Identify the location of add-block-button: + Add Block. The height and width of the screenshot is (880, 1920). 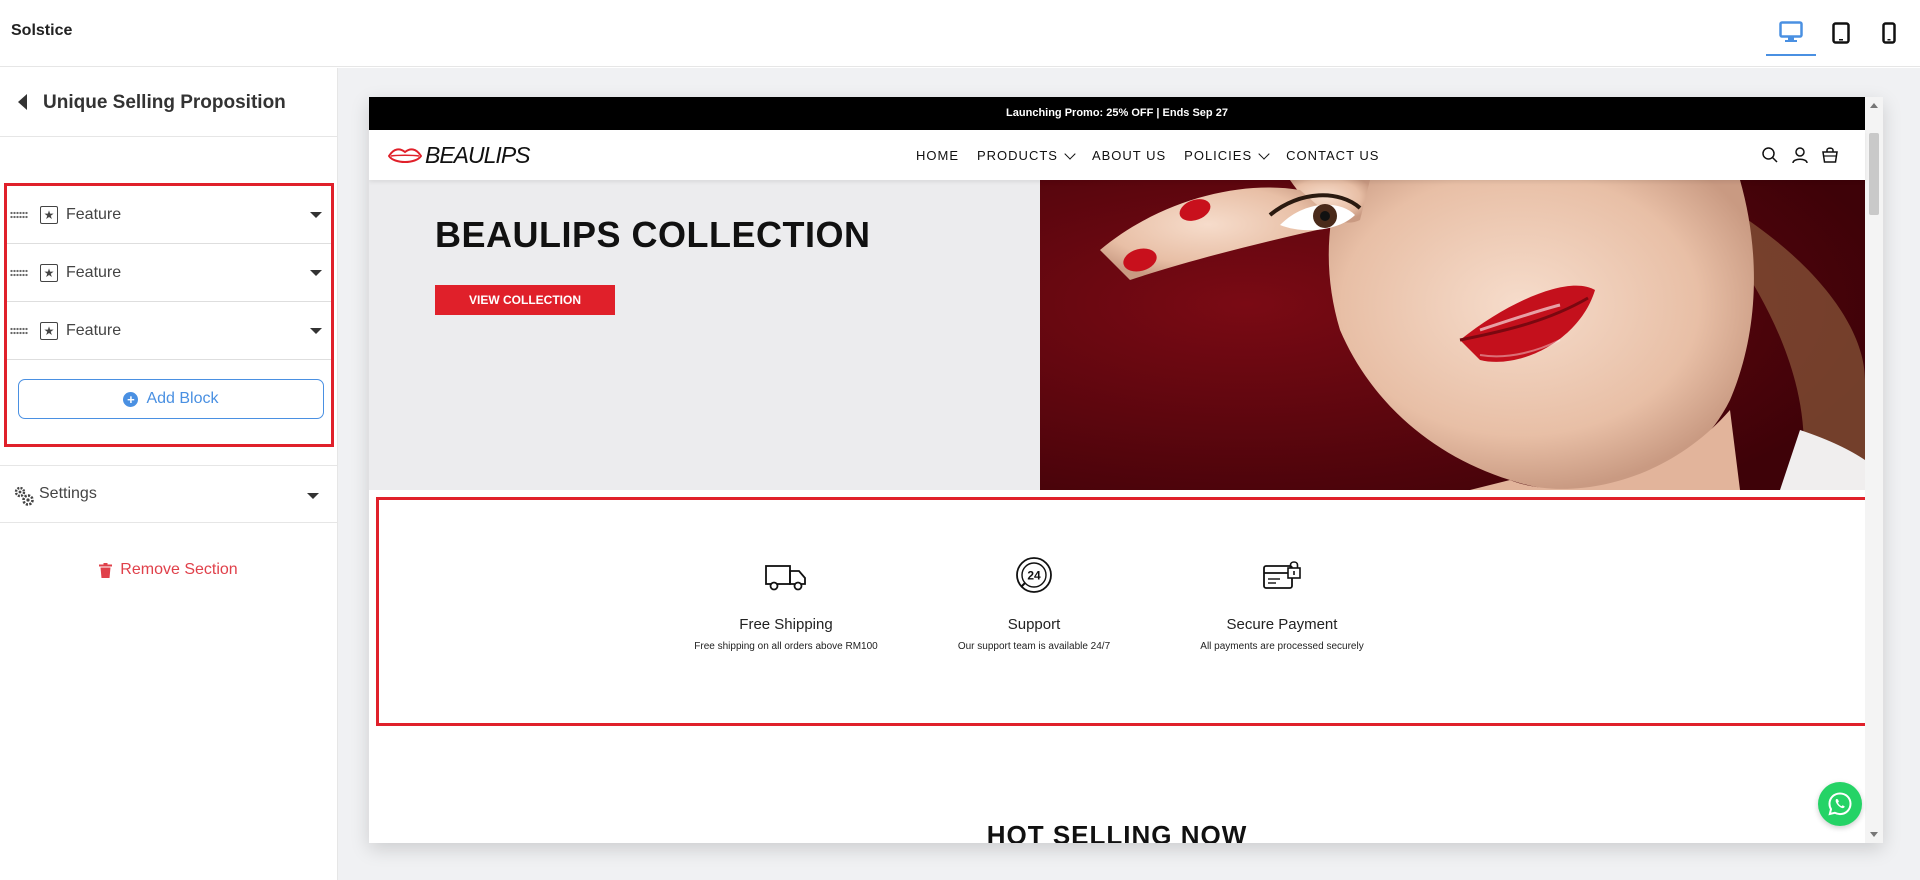
(171, 399).